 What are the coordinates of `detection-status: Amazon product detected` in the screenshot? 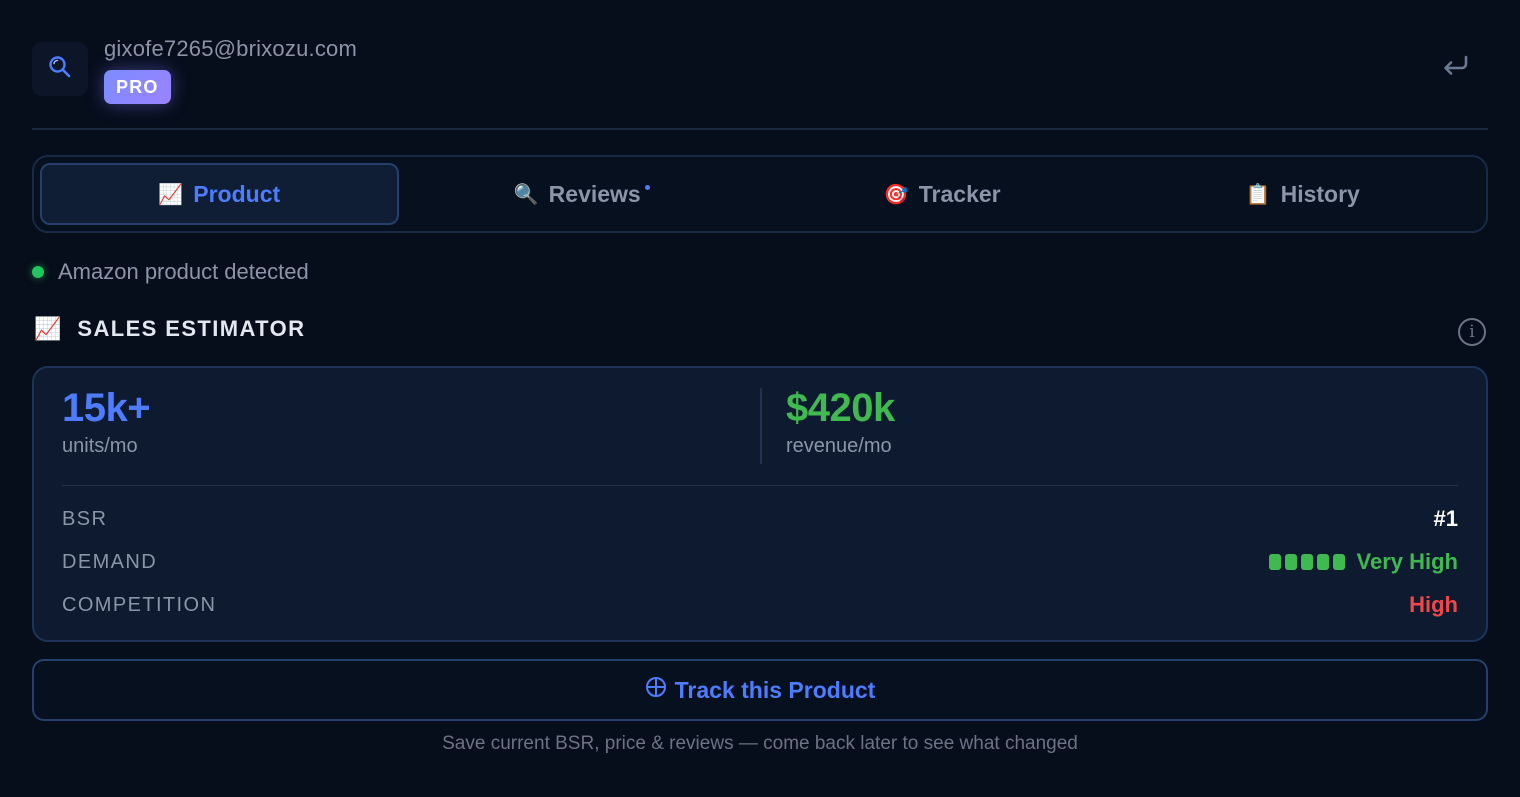 It's located at (170, 272).